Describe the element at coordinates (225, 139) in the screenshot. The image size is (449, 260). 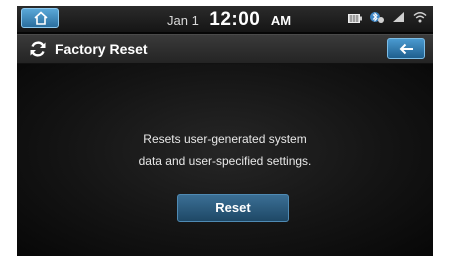
I see `message-line-1: Resets user-generated system` at that location.